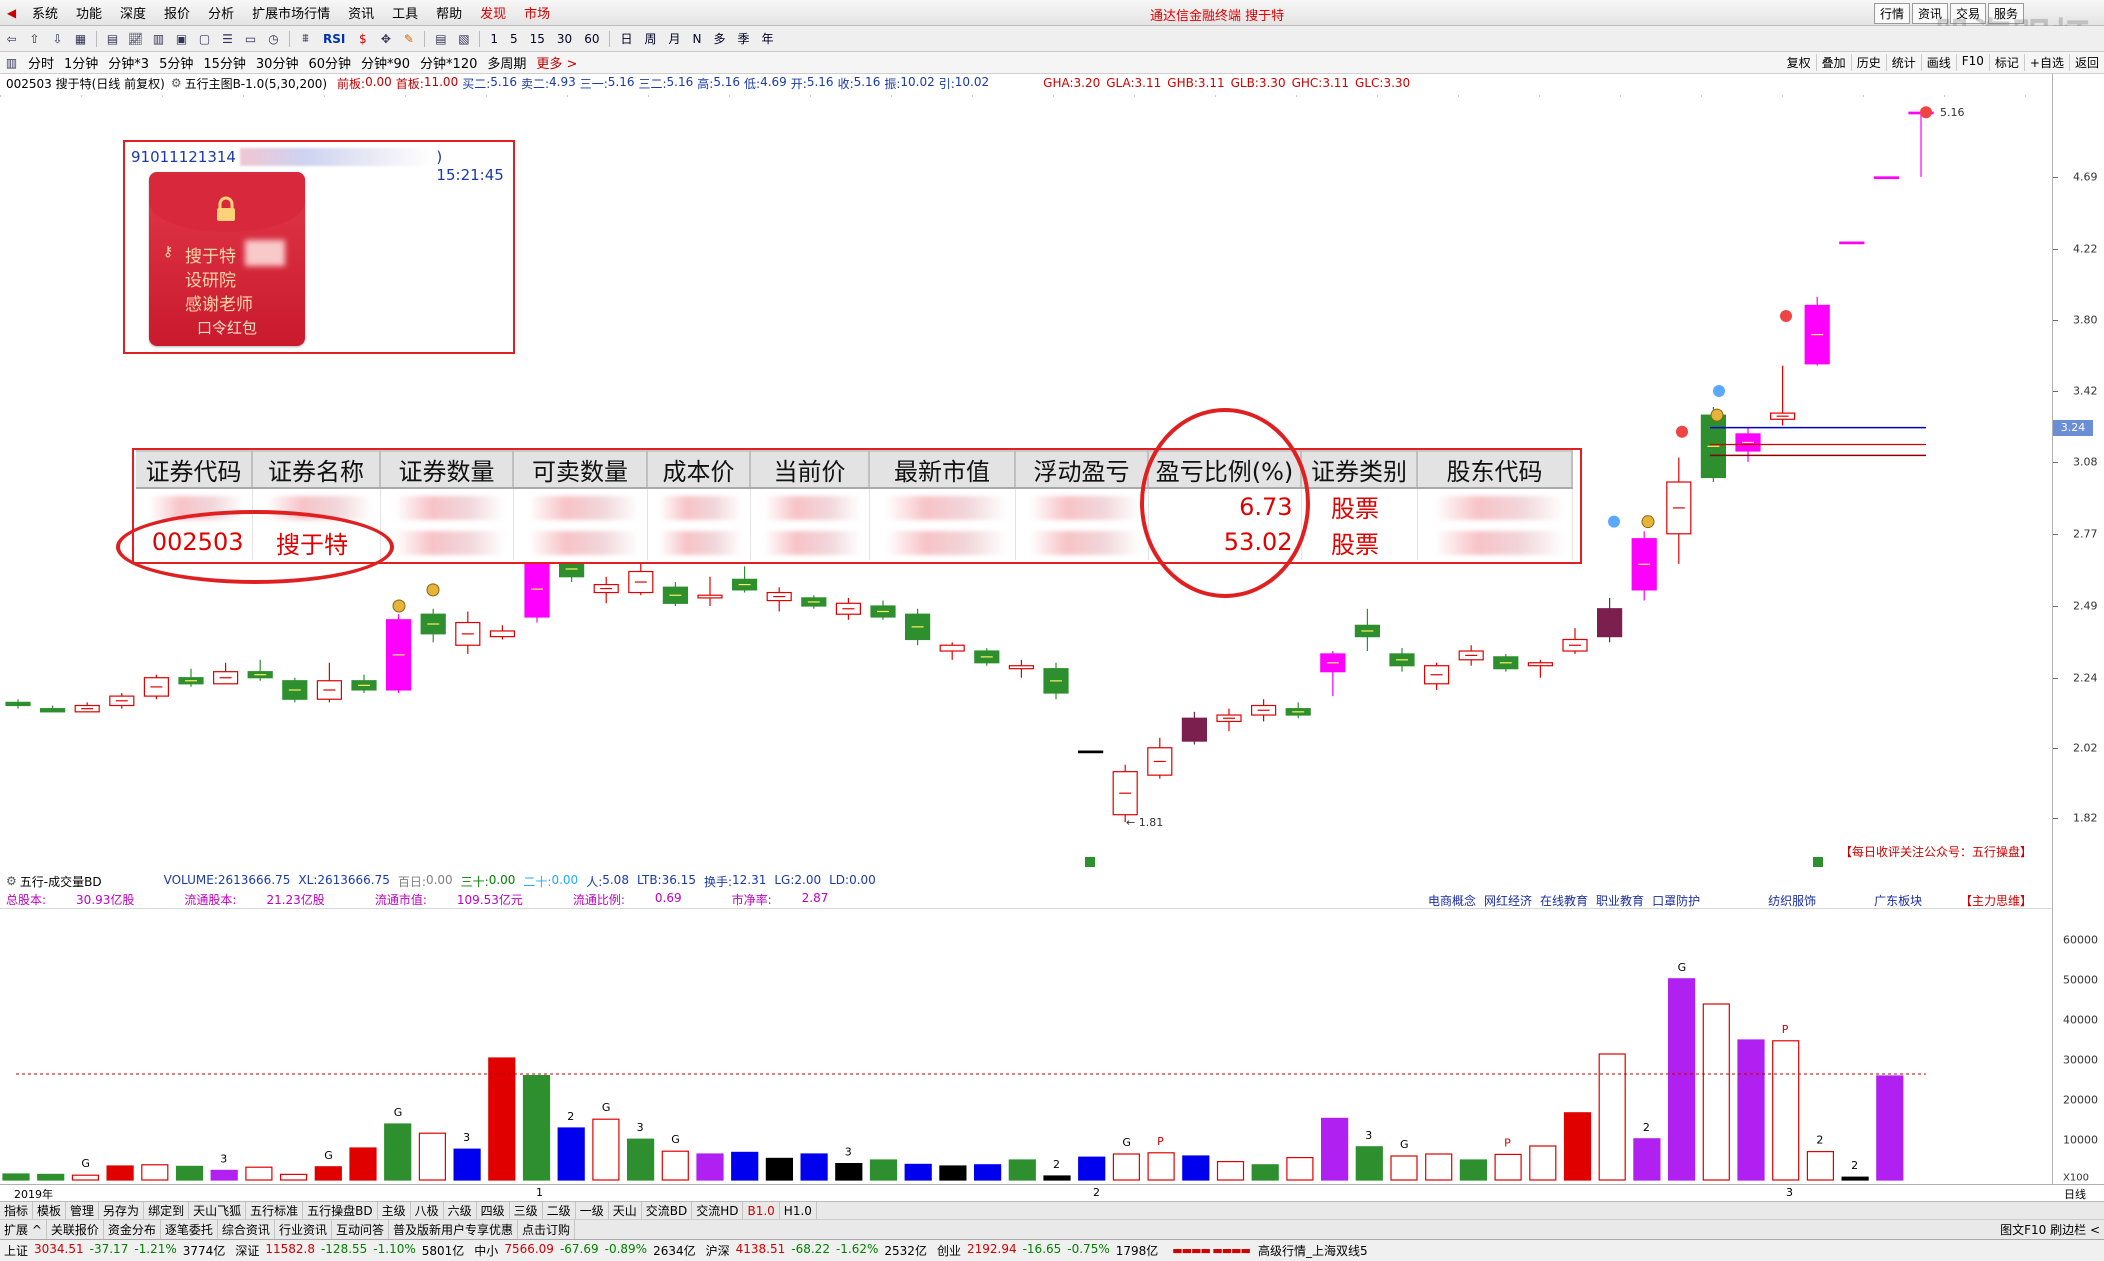 The width and height of the screenshot is (2104, 1261). I want to click on indicator-tab: B1.0, so click(761, 1210).